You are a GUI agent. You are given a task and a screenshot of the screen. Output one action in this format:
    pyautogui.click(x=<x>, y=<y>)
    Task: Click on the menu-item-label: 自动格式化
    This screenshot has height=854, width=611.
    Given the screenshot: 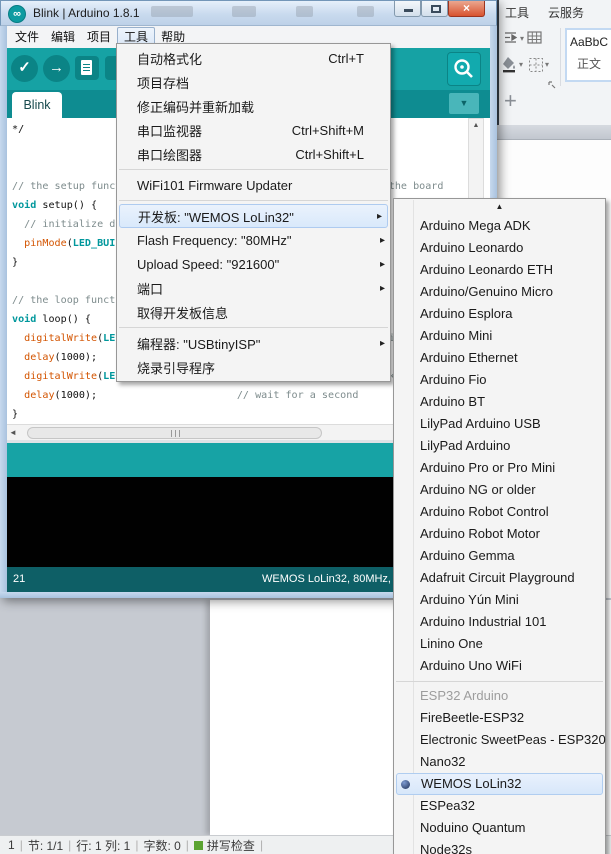 What is the action you would take?
    pyautogui.click(x=170, y=59)
    